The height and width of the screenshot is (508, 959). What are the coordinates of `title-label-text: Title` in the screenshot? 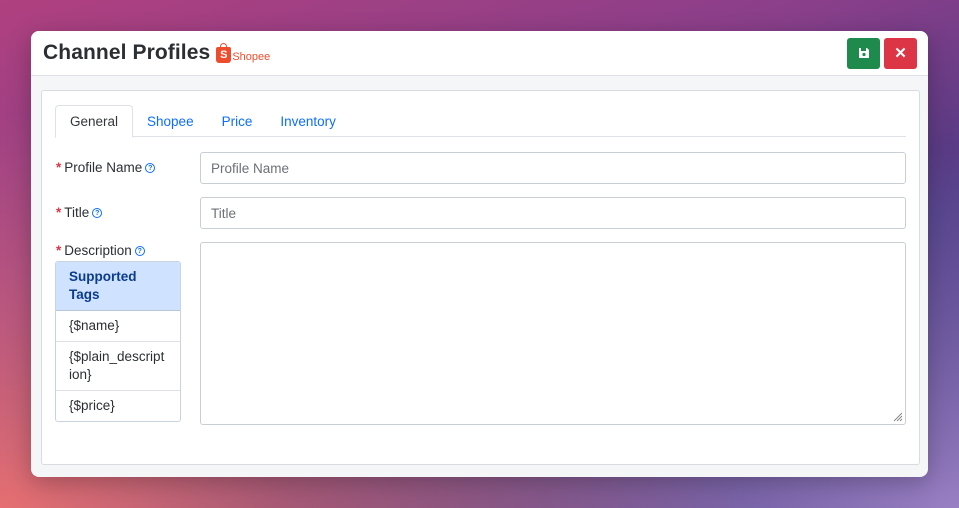 It's located at (77, 212).